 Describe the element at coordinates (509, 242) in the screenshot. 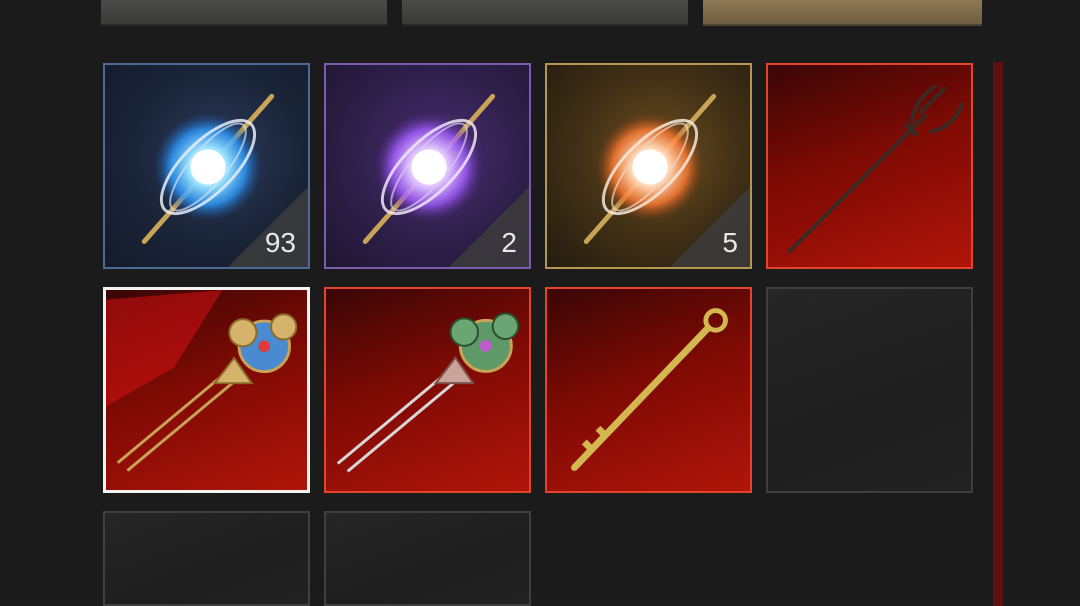

I see `item-count: 2` at that location.